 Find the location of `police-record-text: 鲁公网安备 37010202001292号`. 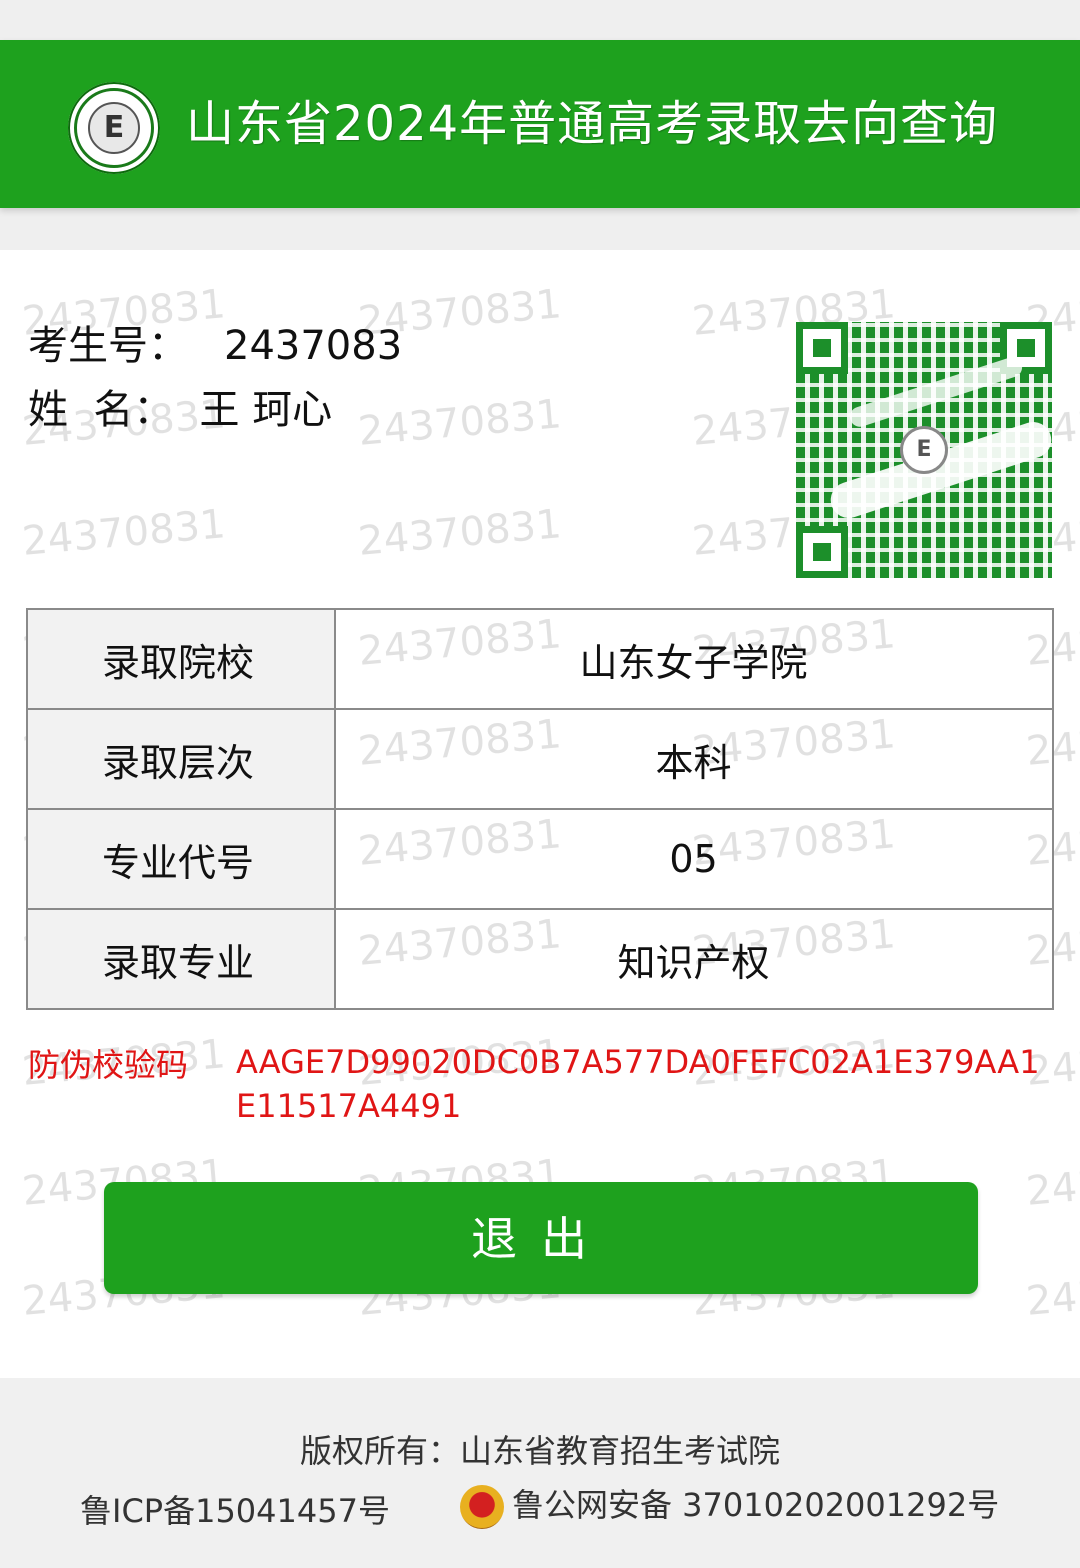

police-record-text: 鲁公网安备 37010202001292号 is located at coordinates (756, 1505).